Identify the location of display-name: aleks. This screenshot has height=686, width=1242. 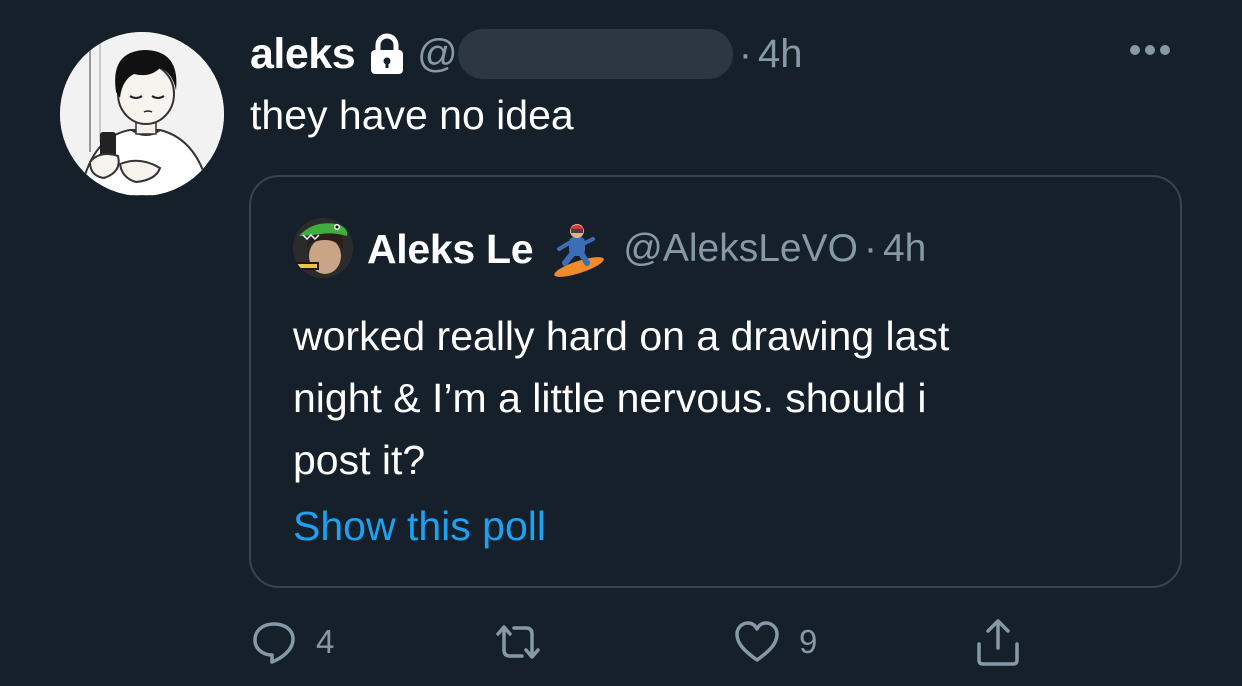
(303, 54).